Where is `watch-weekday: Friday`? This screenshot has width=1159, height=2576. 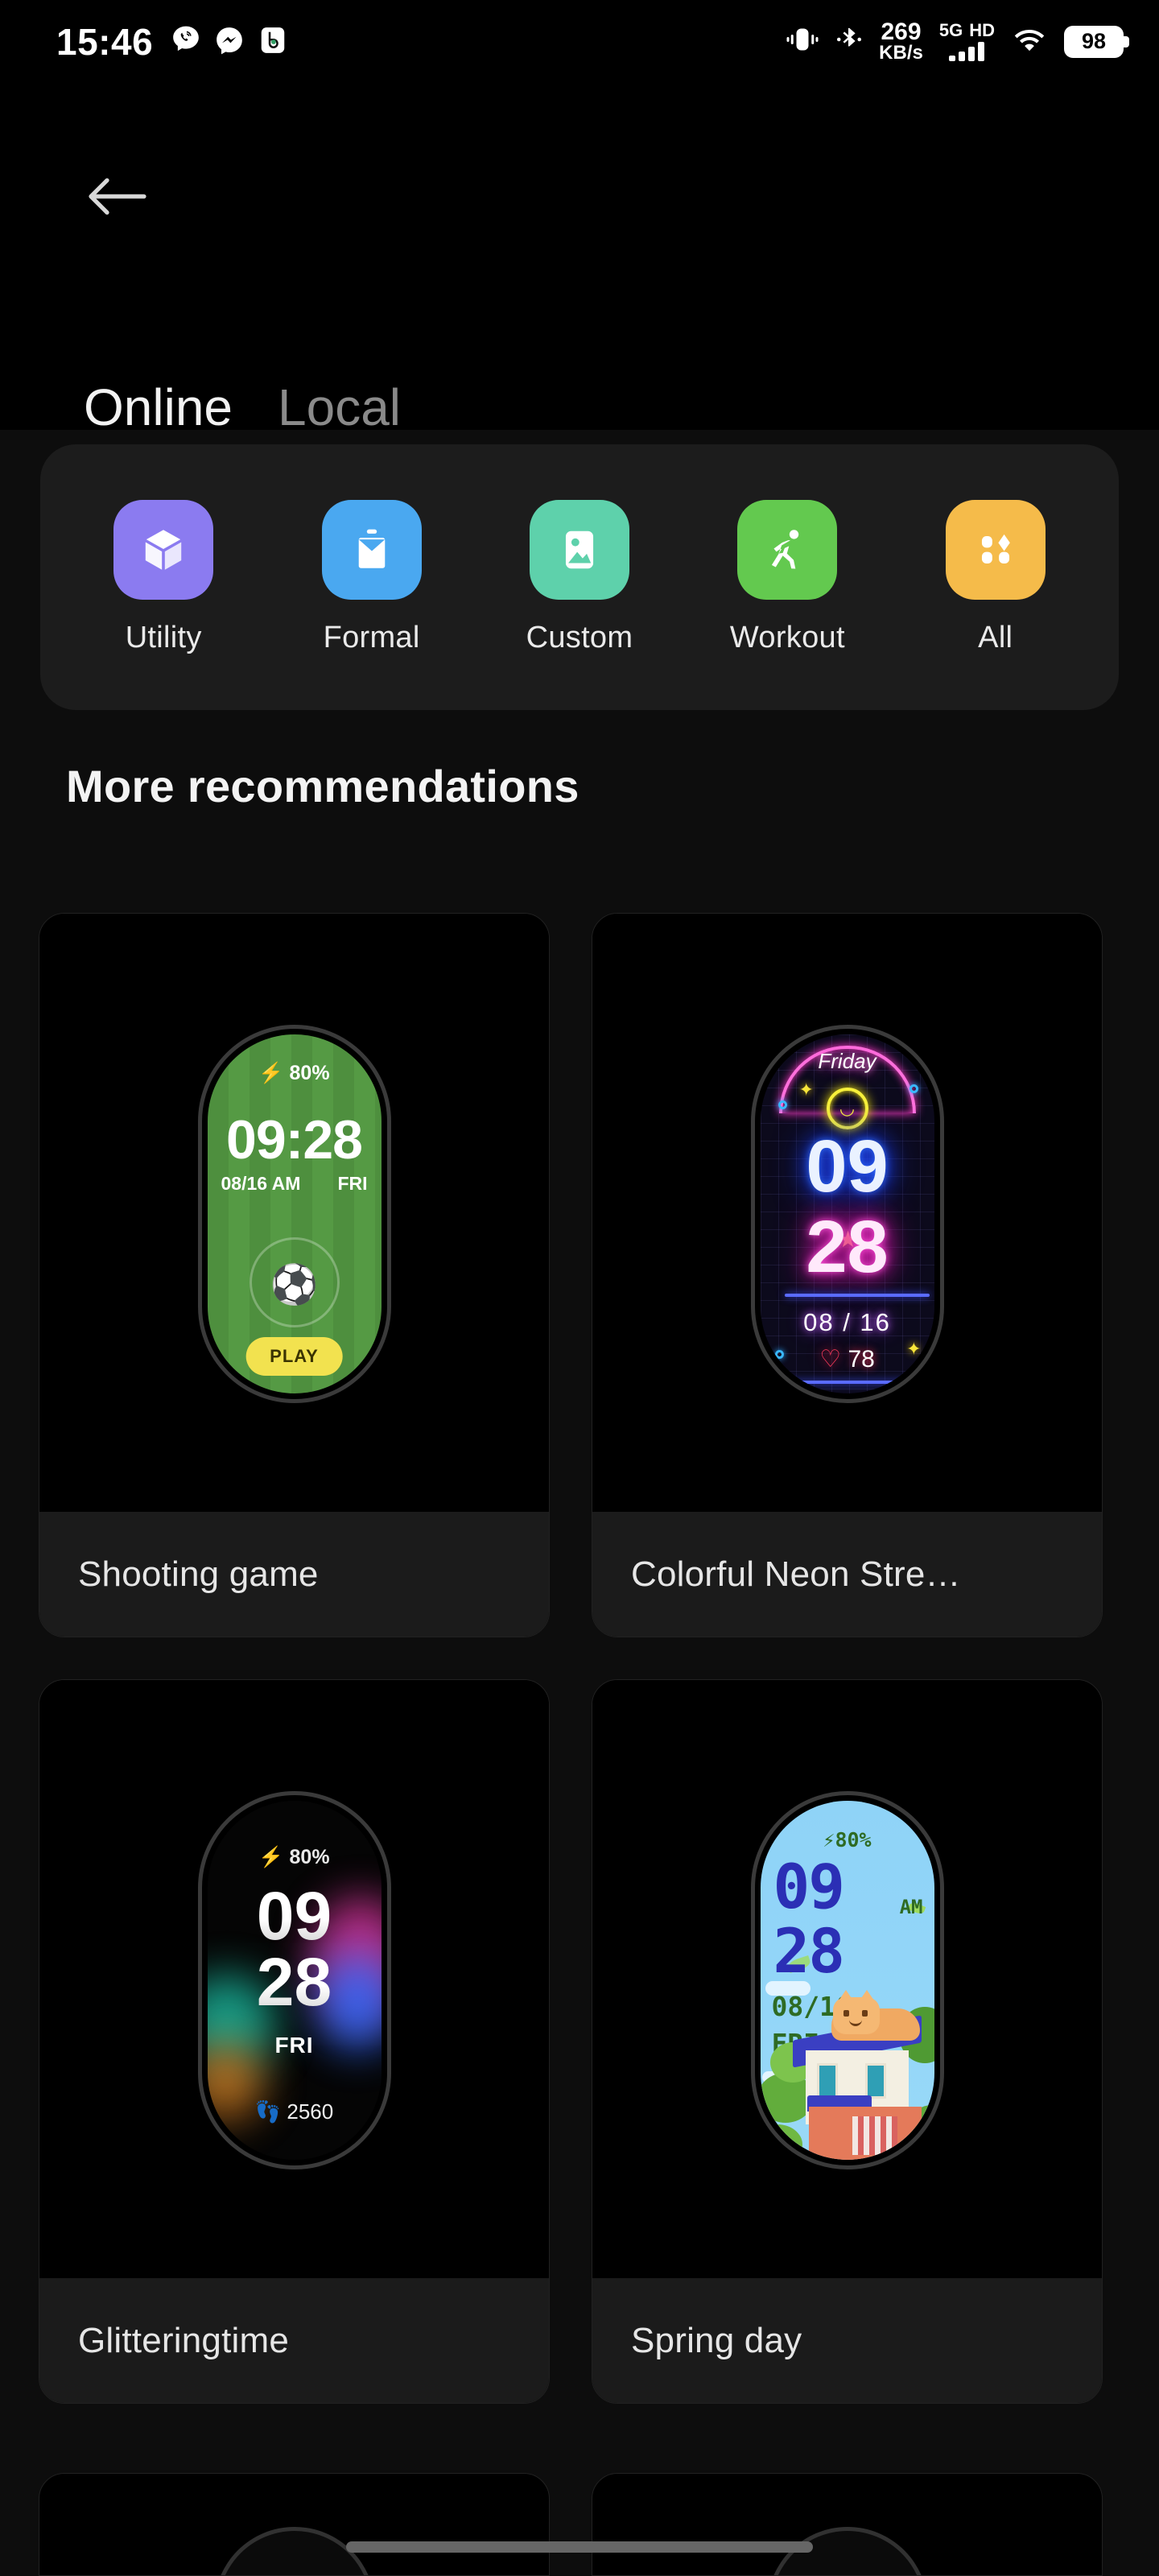
watch-weekday: Friday is located at coordinates (847, 1060).